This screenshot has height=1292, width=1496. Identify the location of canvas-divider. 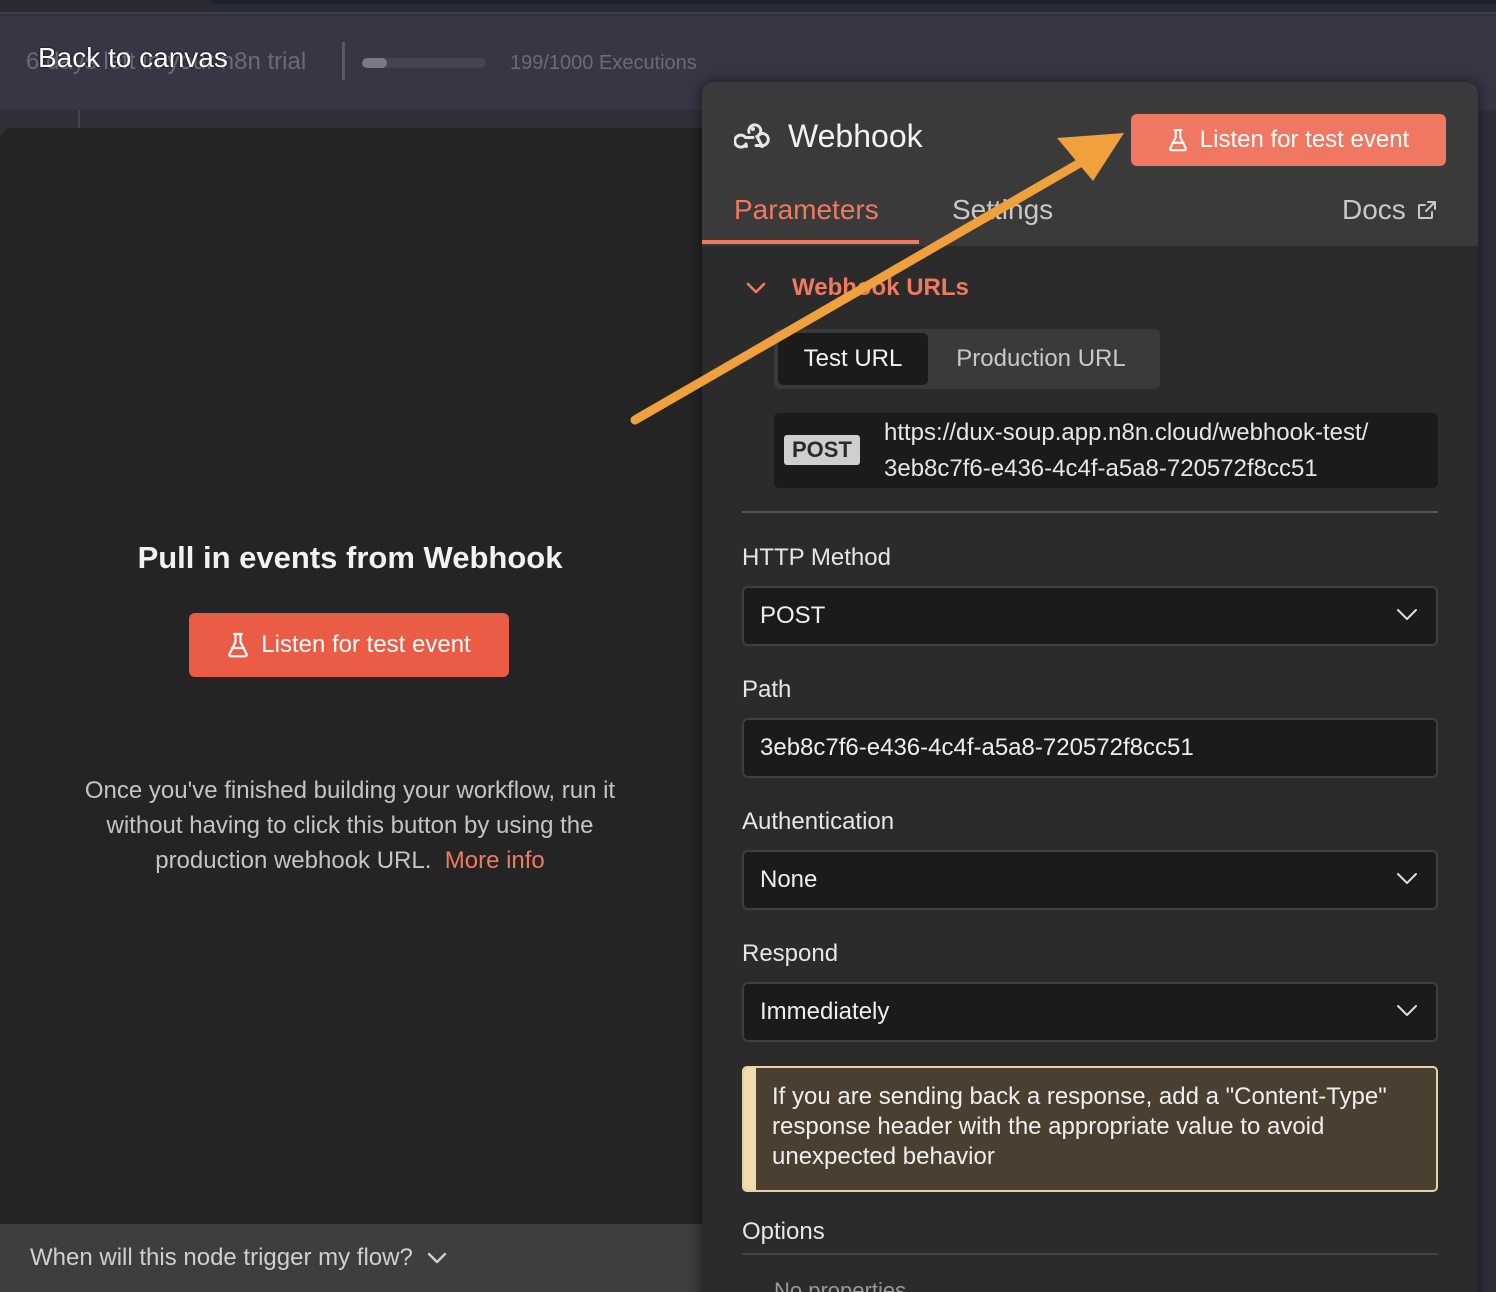
(79, 120).